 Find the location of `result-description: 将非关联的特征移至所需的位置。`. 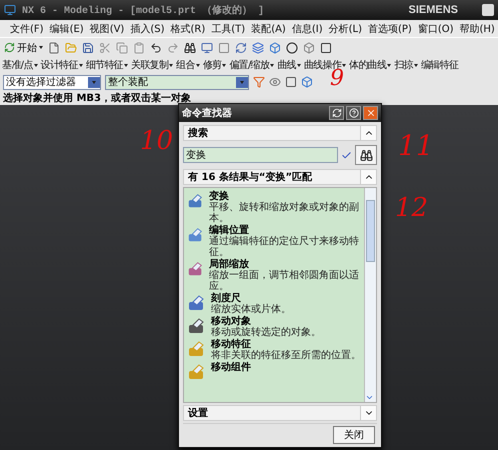

result-description: 将非关联的特征移至所需的位置。 is located at coordinates (286, 355).